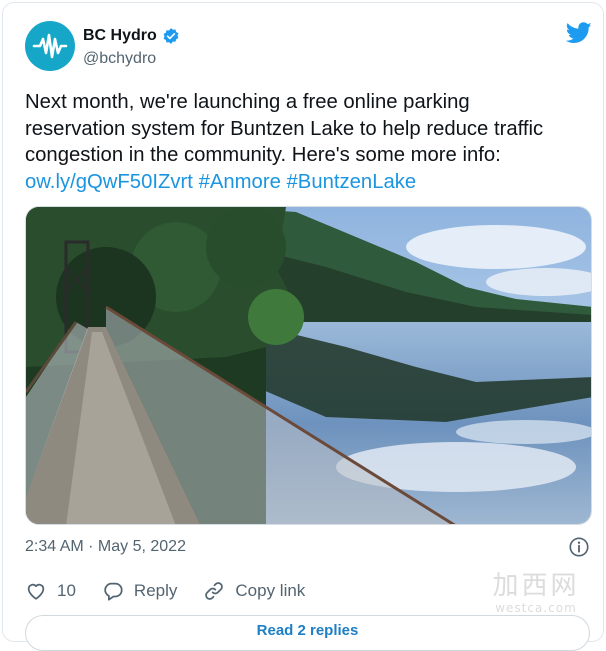 The height and width of the screenshot is (651, 606). Describe the element at coordinates (109, 182) in the screenshot. I see `tweet-url-link: ow.ly/gQwF50IZvrt` at that location.